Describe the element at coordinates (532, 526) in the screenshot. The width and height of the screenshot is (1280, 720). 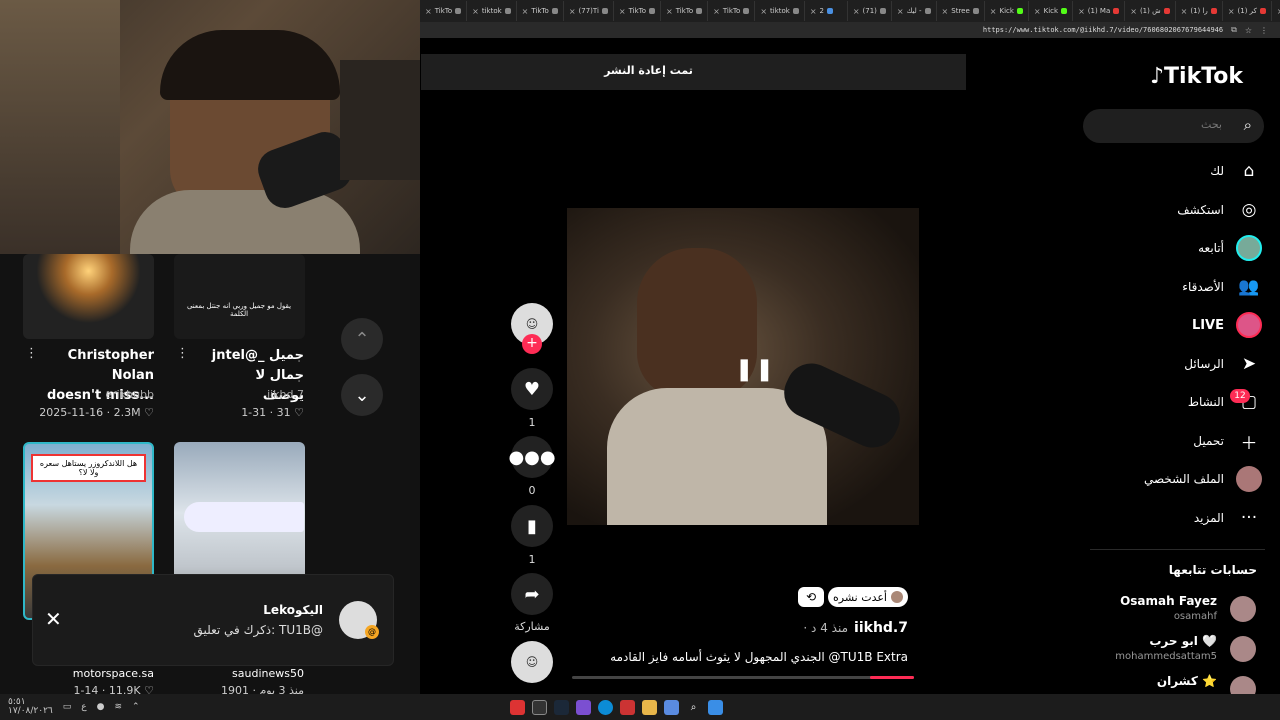
I see `bookmark-button: ▮` at that location.